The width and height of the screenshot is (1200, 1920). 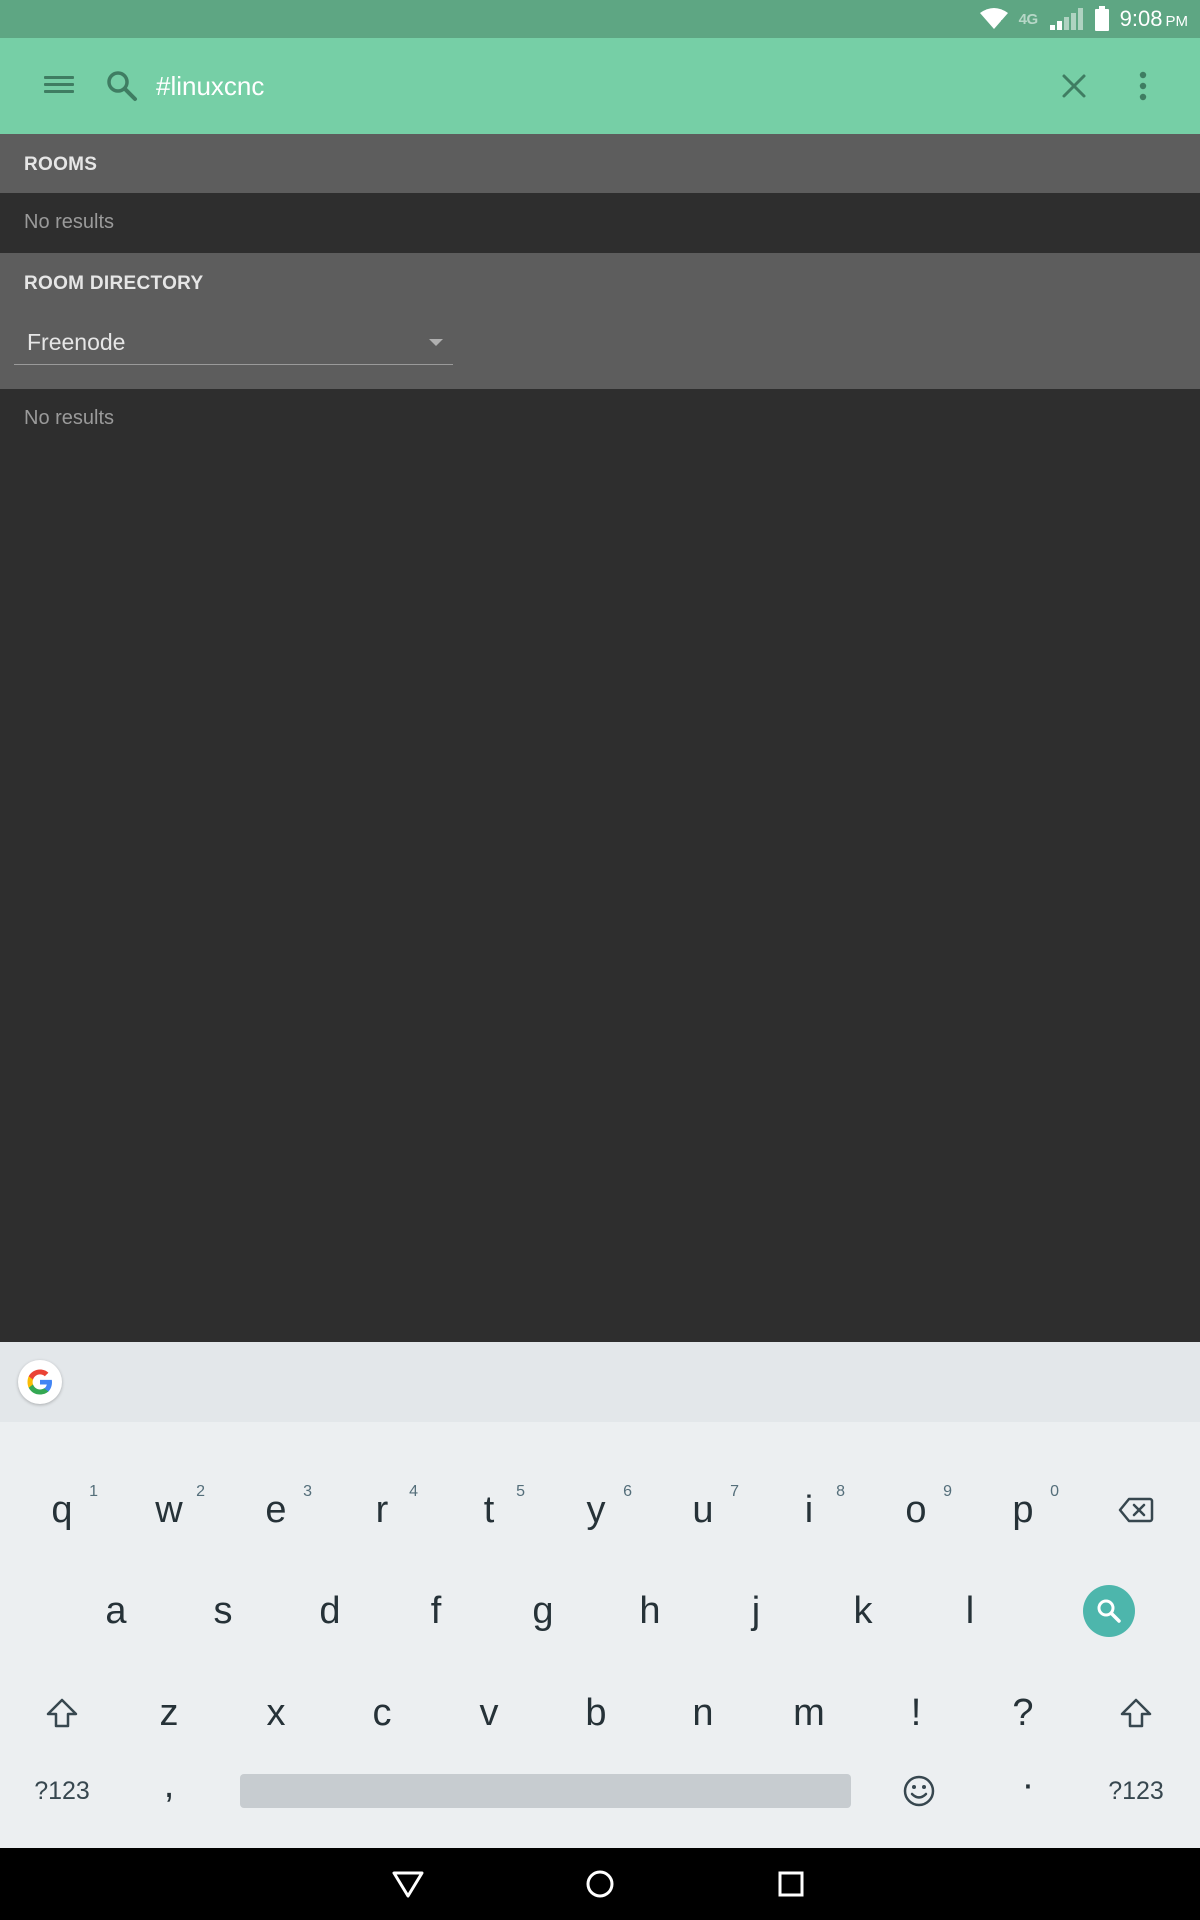 I want to click on network-type-label: 4G, so click(x=1028, y=19).